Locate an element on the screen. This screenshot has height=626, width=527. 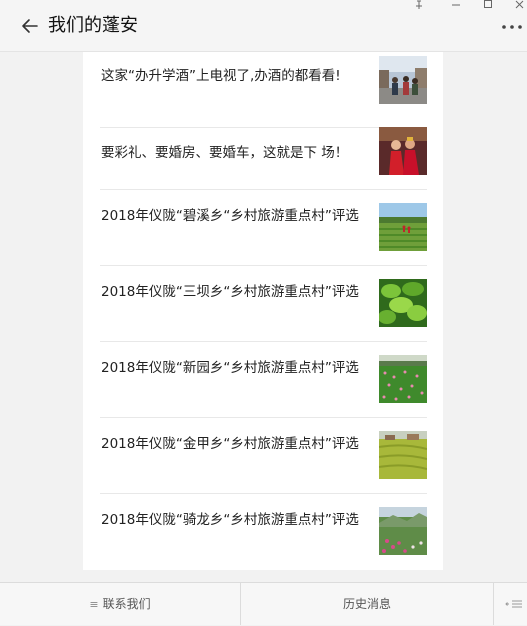
tea-field-photo is located at coordinates (403, 227).